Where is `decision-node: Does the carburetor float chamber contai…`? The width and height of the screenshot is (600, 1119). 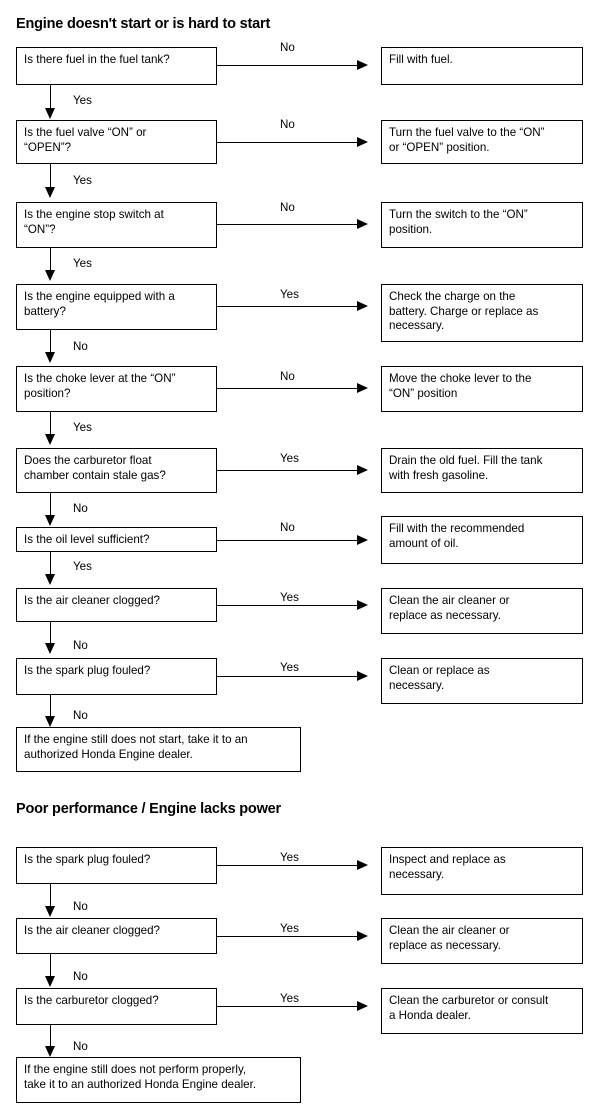 decision-node: Does the carburetor float chamber contai… is located at coordinates (116, 470).